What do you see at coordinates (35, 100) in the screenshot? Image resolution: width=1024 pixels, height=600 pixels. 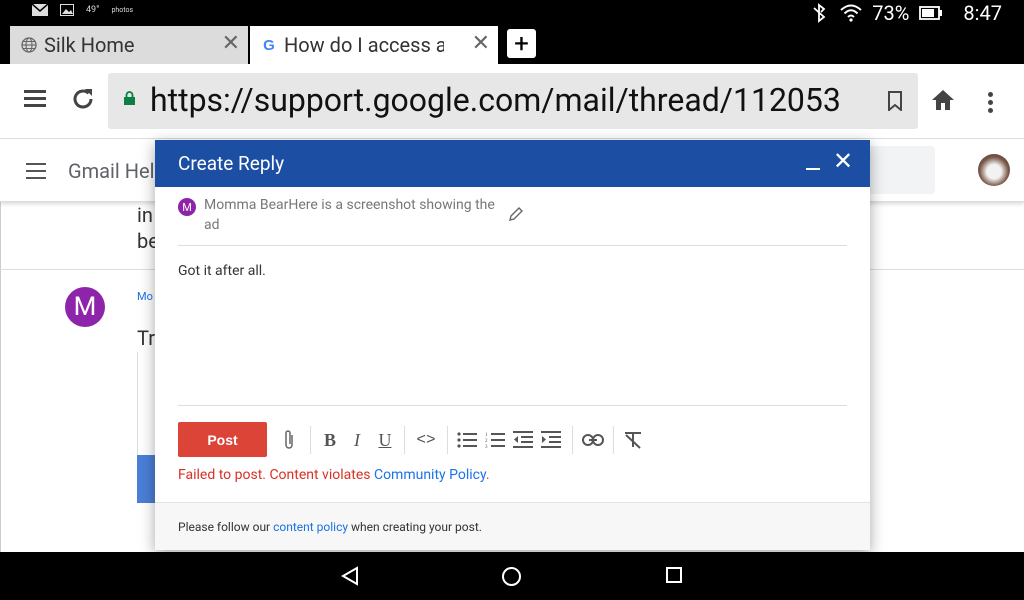 I see `menu-icon` at bounding box center [35, 100].